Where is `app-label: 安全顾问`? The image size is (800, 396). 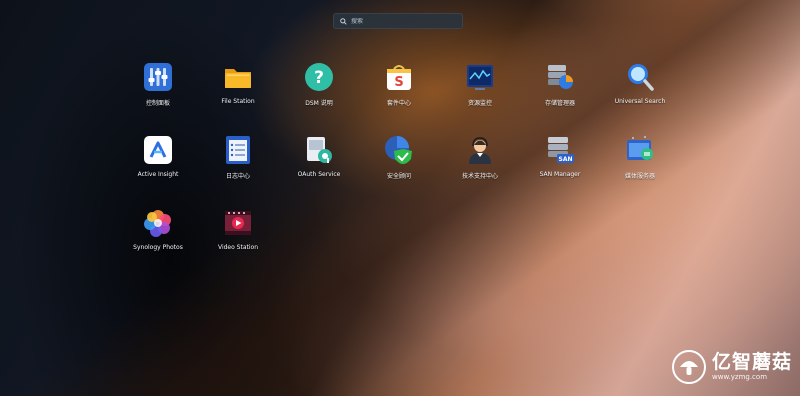 app-label: 安全顾问 is located at coordinates (398, 176).